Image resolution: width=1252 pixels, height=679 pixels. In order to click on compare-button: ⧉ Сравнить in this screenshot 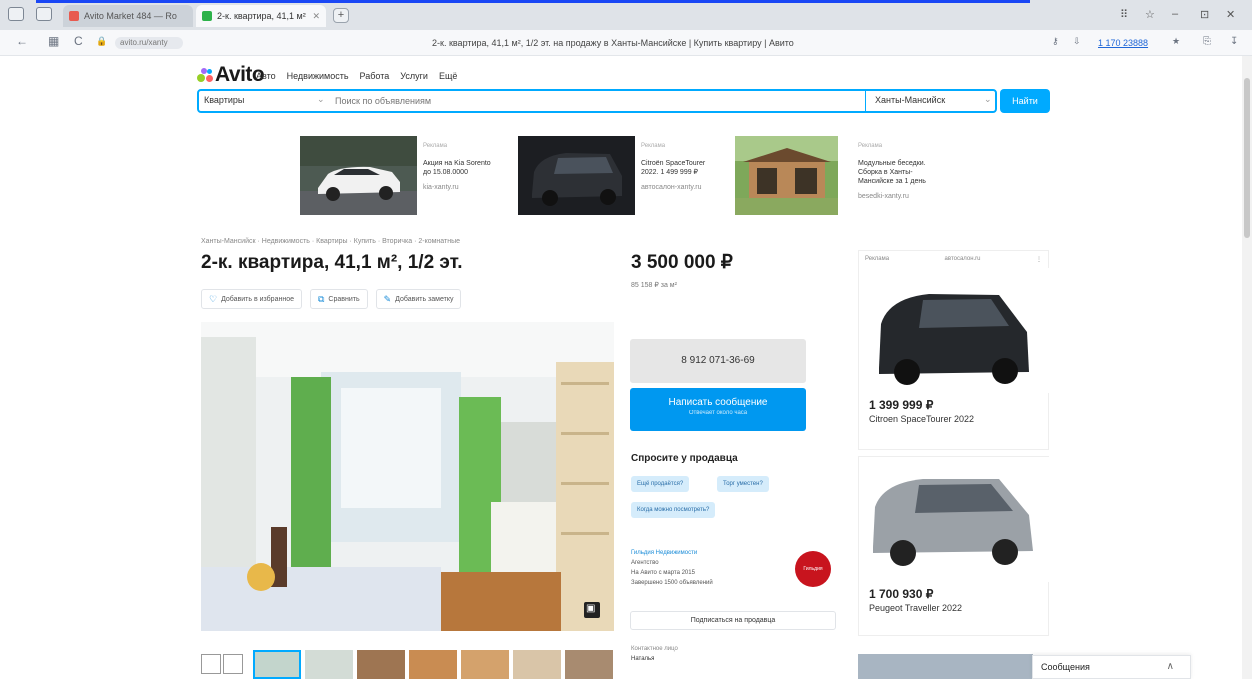, I will do `click(338, 299)`.